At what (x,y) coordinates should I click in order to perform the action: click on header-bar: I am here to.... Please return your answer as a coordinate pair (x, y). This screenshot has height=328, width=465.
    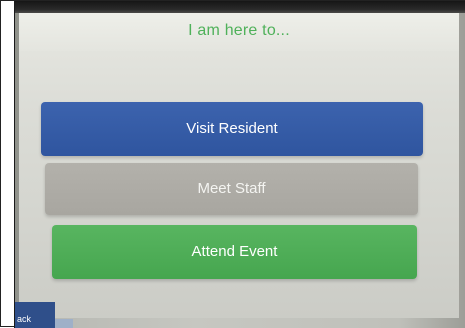
    Looking at the image, I should click on (239, 32).